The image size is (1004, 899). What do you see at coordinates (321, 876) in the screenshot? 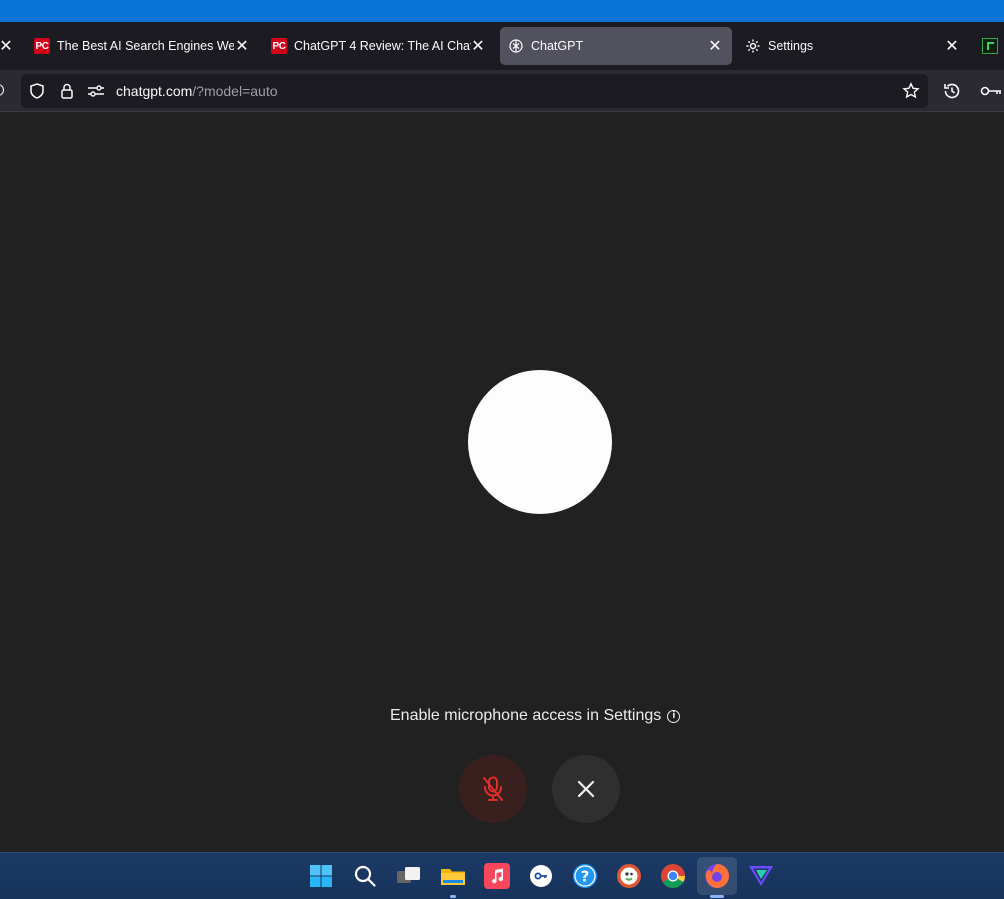
I see `windows-start-icon` at bounding box center [321, 876].